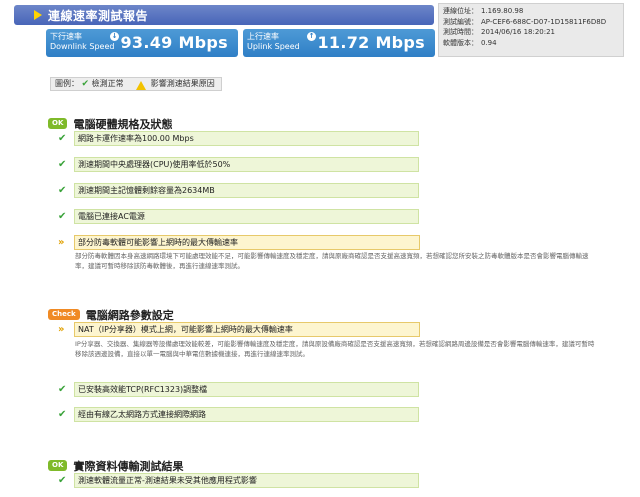  What do you see at coordinates (246, 138) in the screenshot?
I see `result-text: 網路卡運作速率為100.00 Mbps` at bounding box center [246, 138].